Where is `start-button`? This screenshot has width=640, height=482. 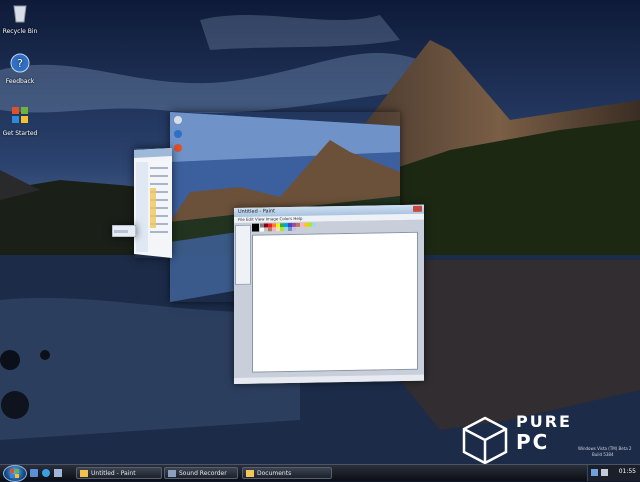
start-button is located at coordinates (15, 473).